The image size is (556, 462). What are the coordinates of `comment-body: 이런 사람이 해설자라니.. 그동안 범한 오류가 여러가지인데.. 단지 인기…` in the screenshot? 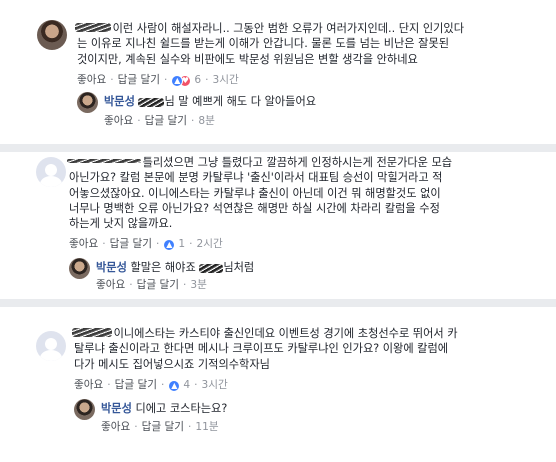 It's located at (270, 43).